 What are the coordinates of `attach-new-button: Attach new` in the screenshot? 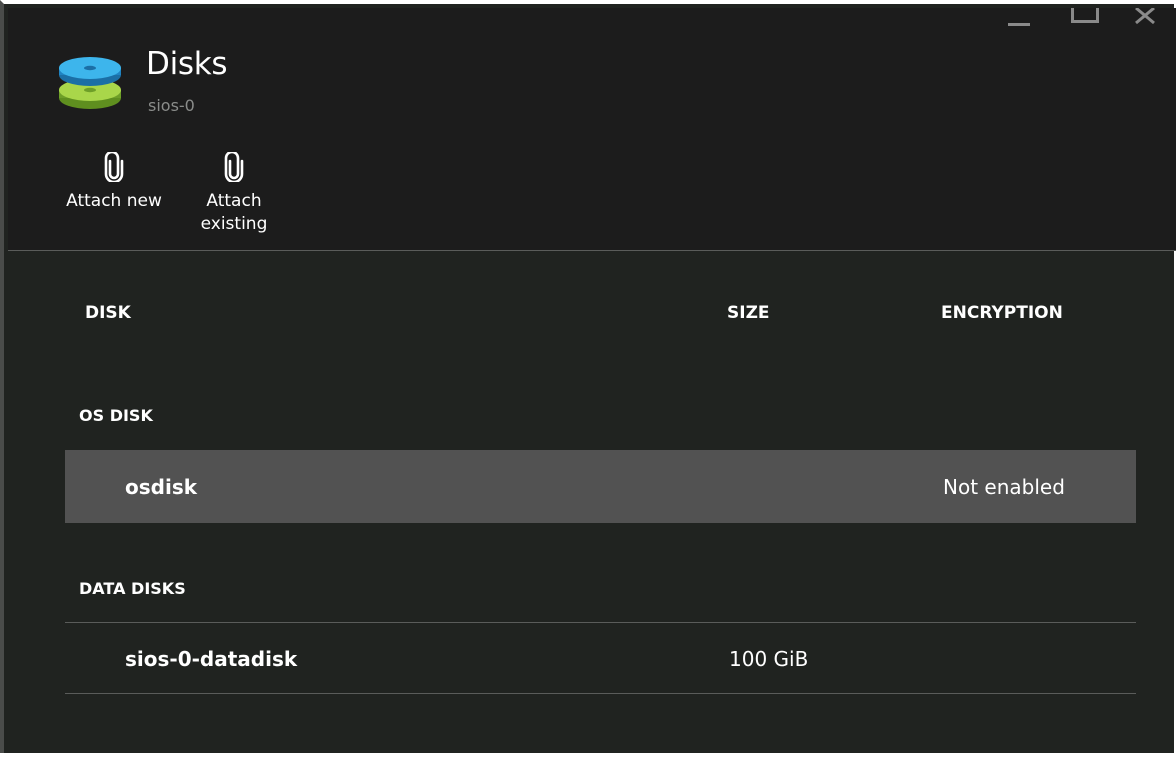 It's located at (114, 182).